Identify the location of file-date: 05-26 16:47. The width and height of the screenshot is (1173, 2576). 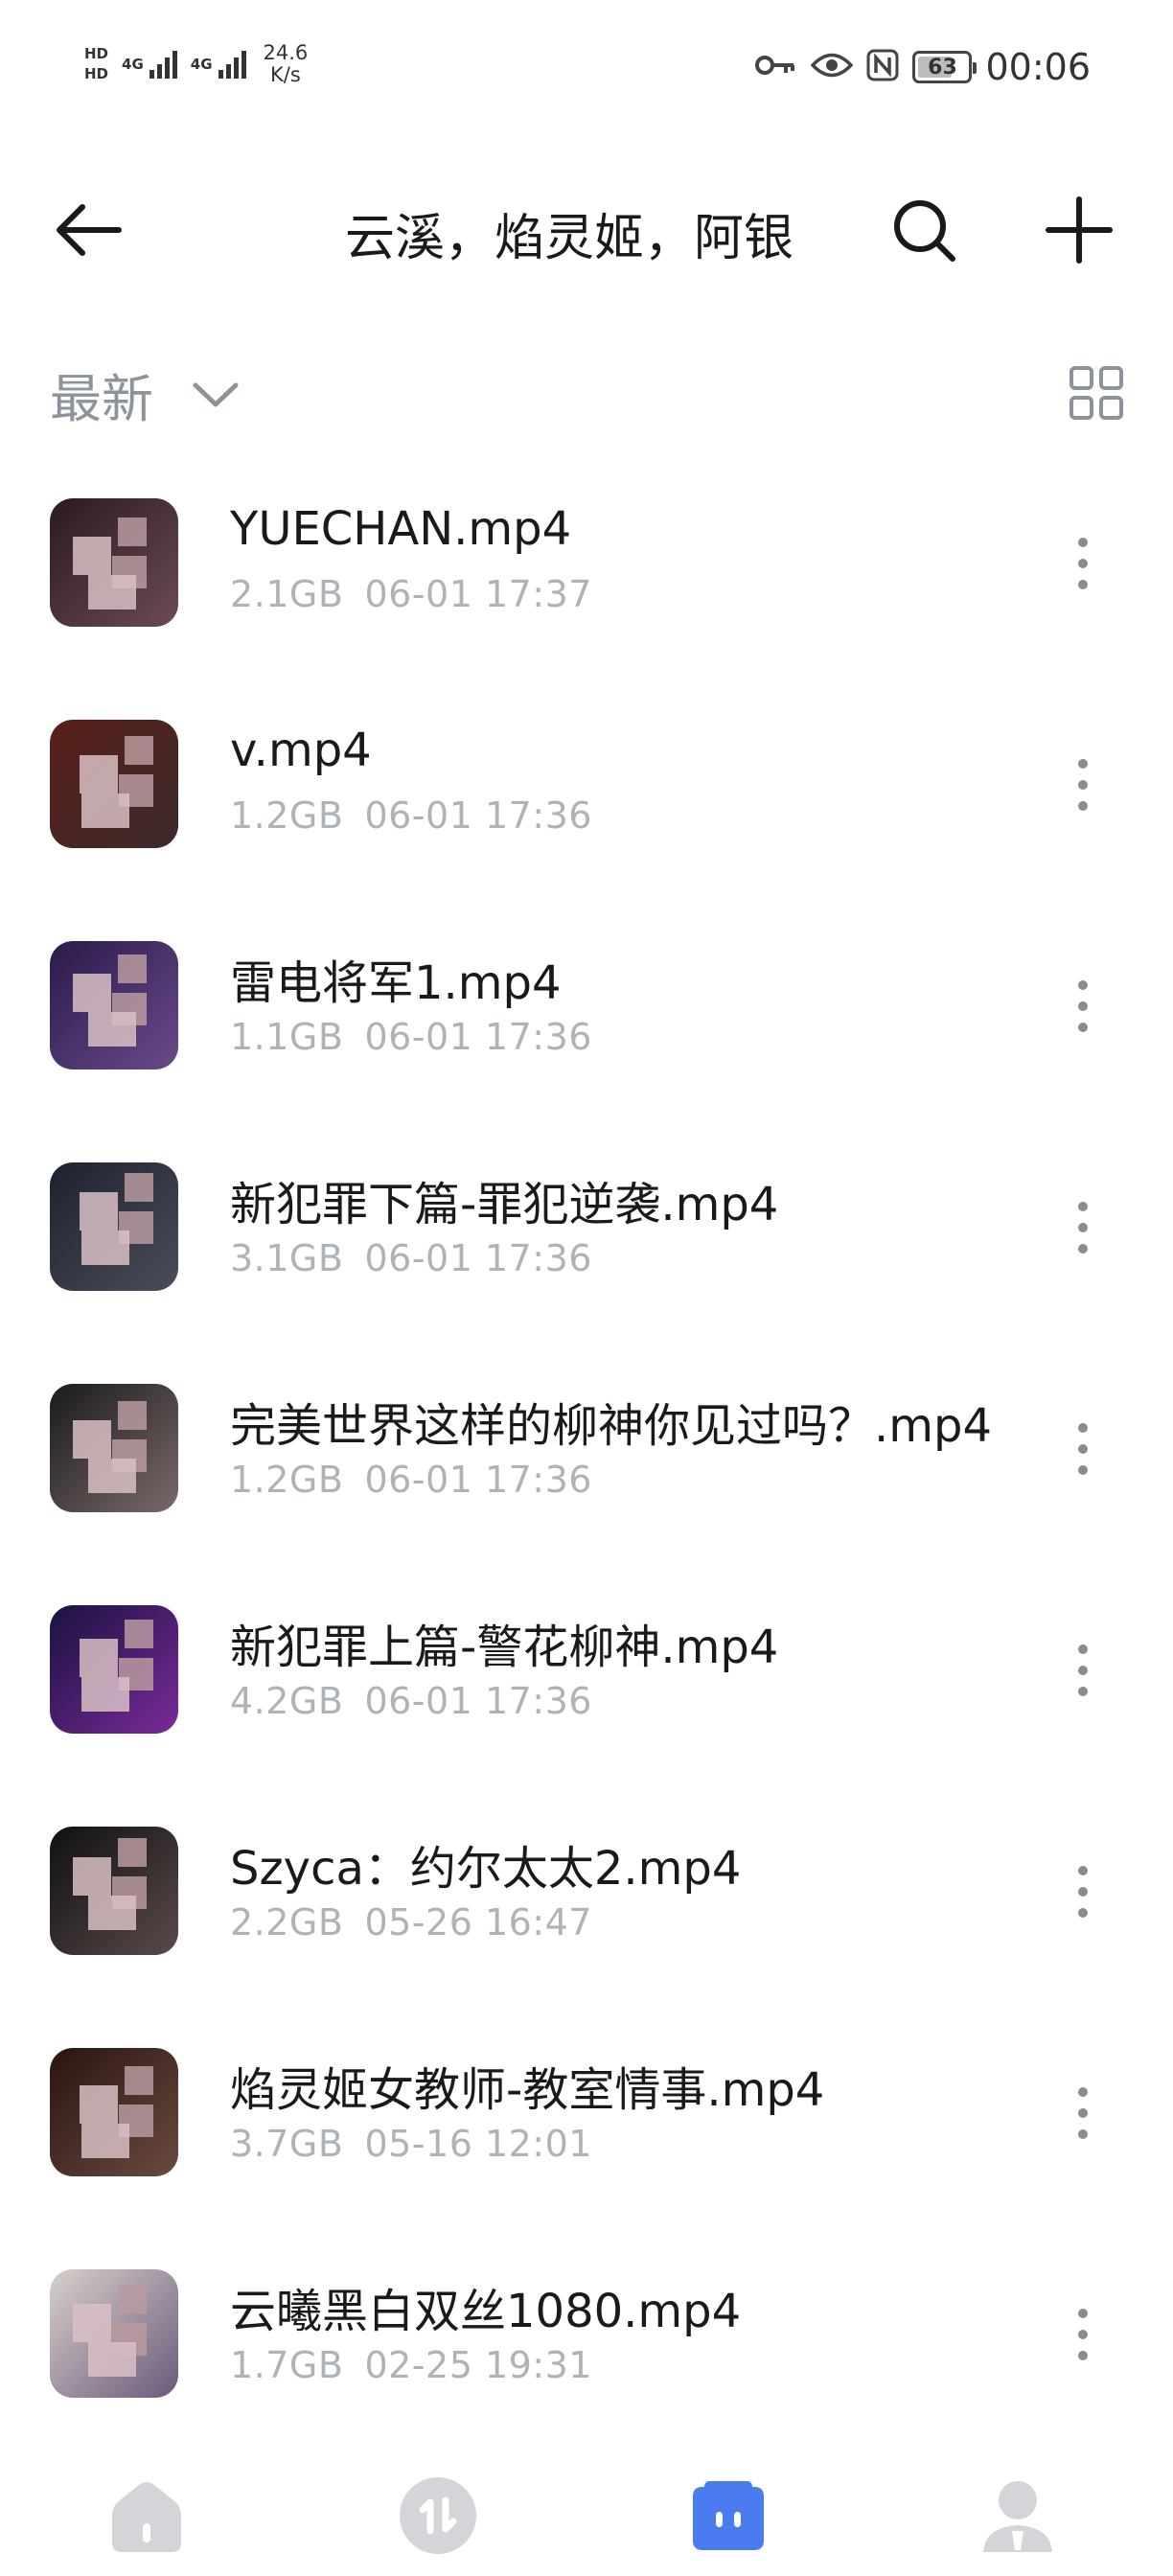
(478, 1922).